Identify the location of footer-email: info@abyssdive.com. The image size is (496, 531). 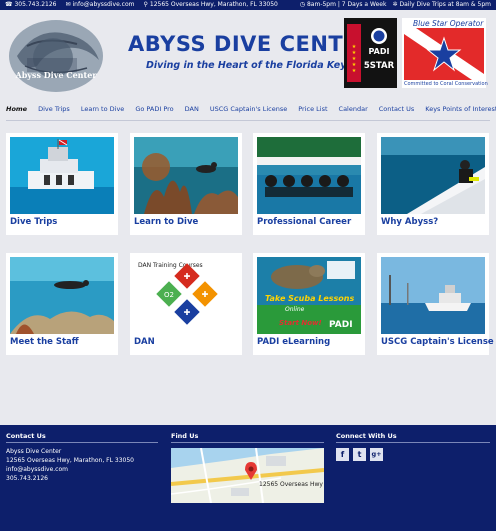
(37, 469).